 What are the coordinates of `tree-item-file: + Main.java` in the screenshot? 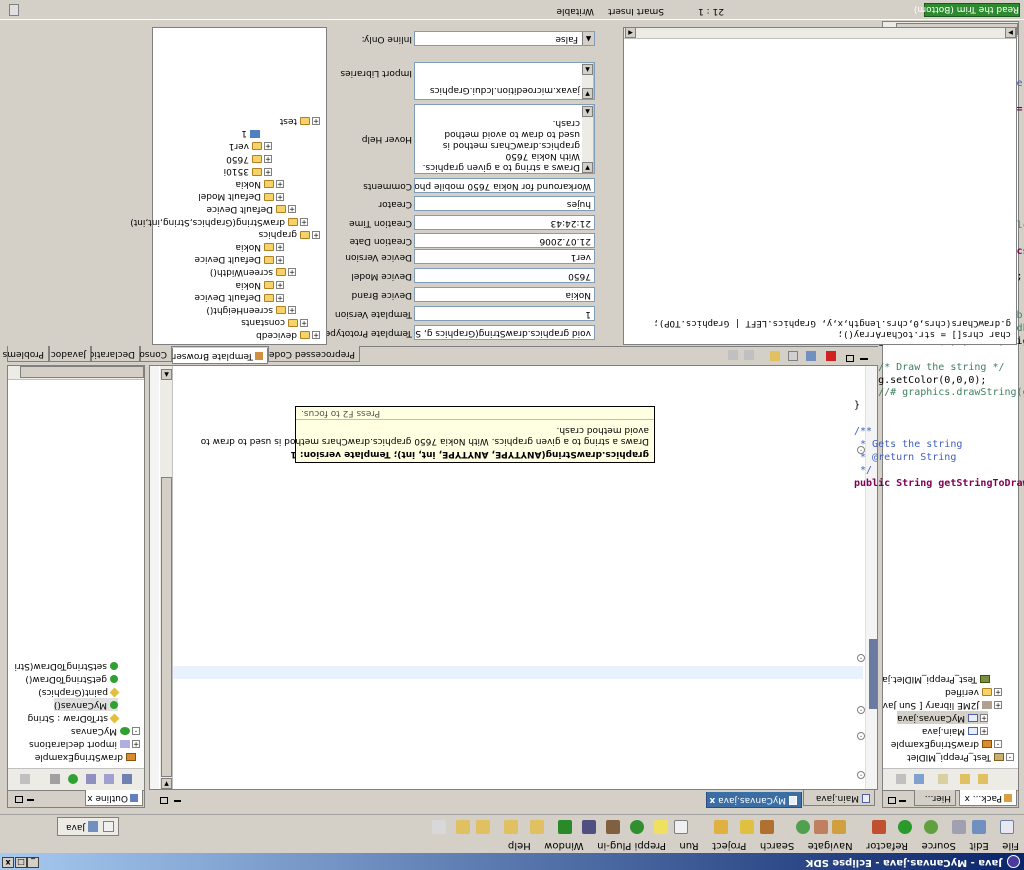 It's located at (955, 730).